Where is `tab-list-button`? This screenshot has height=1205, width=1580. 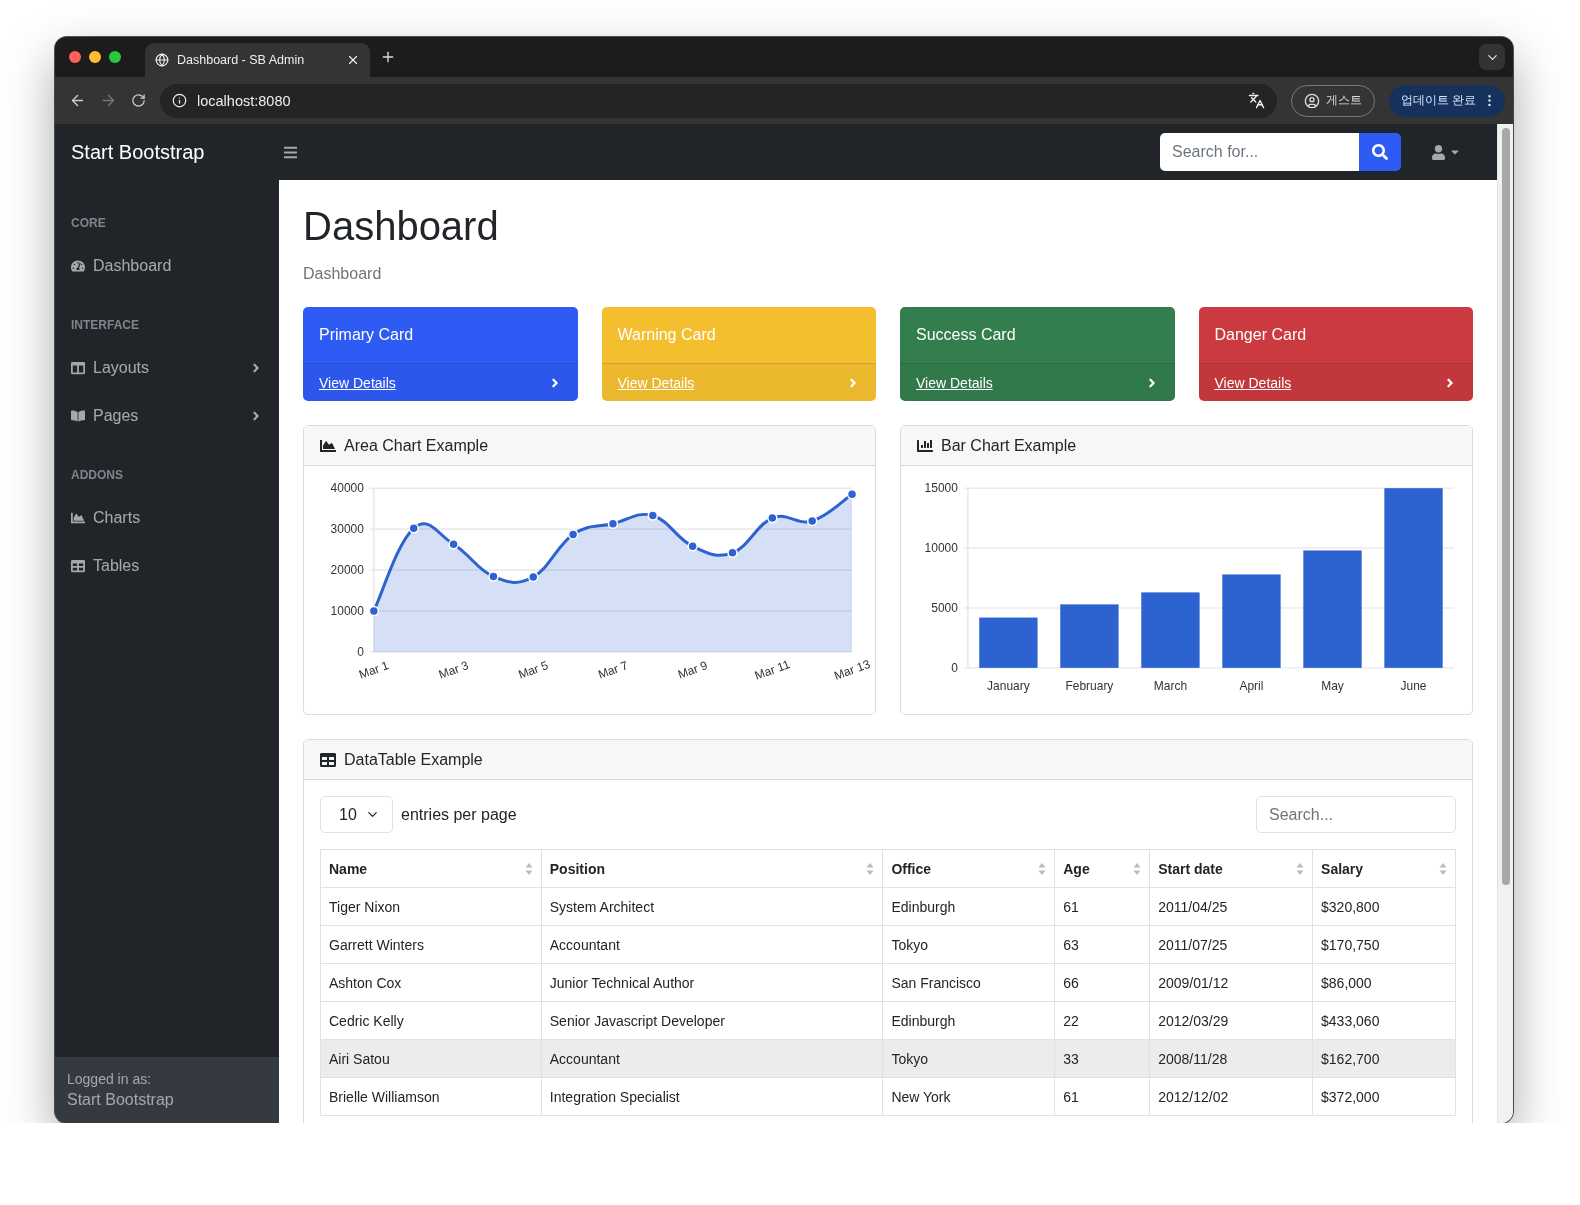 tab-list-button is located at coordinates (1492, 57).